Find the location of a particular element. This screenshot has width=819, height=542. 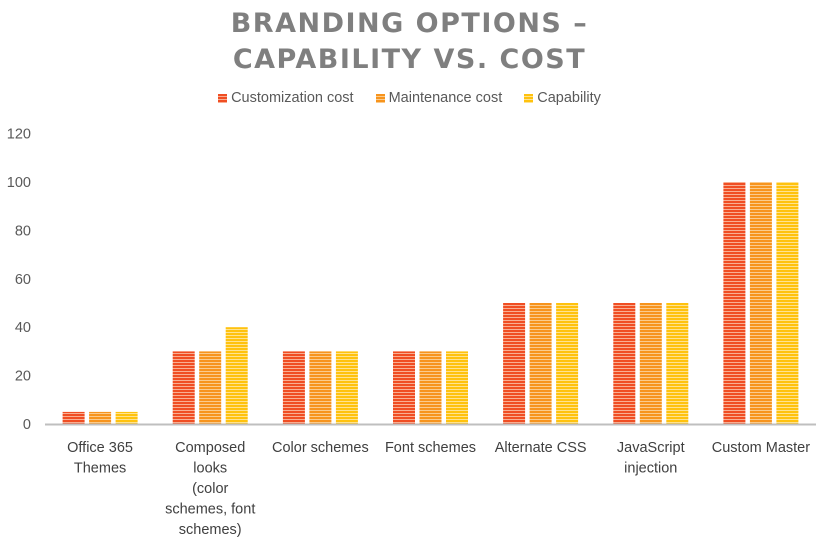

x-tick-label: JavaScript injection is located at coordinates (651, 458).